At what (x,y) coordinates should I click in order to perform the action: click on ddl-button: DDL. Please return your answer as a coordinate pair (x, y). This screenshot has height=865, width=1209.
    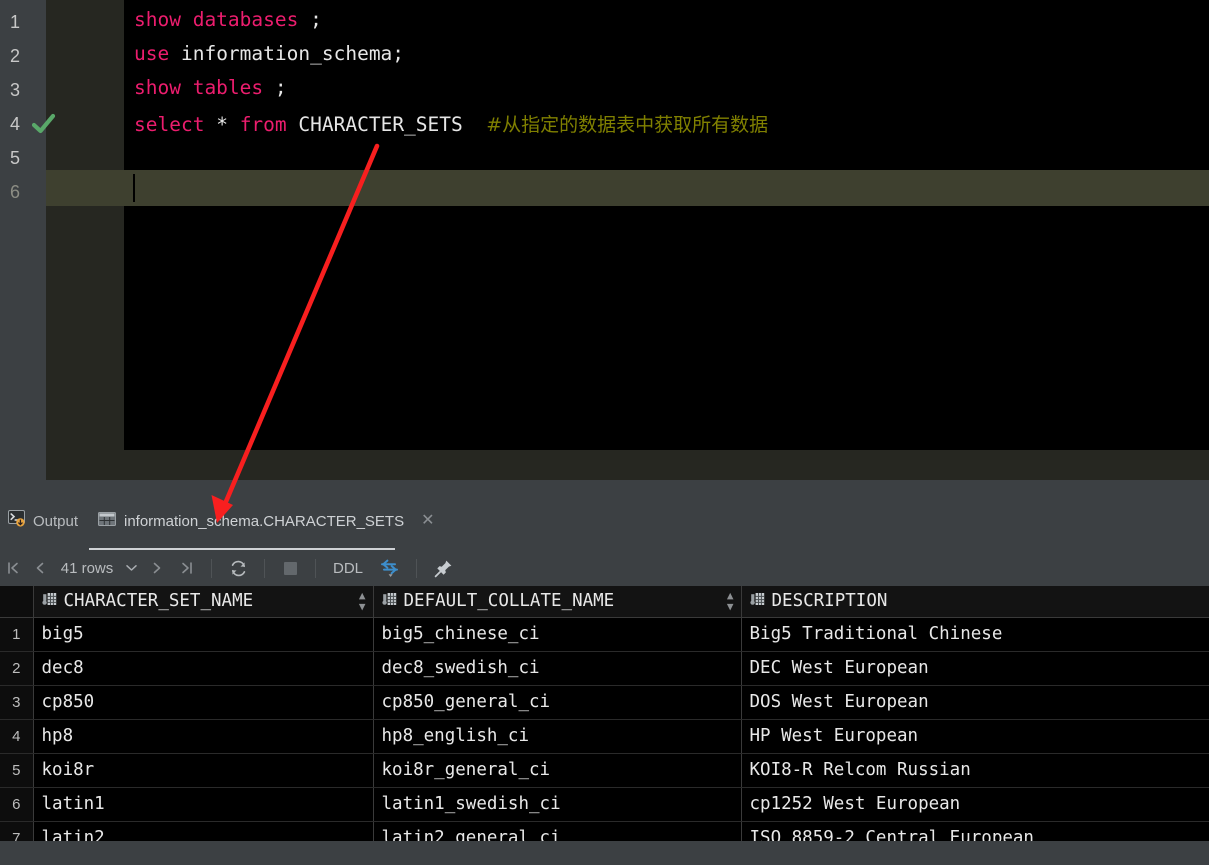
    Looking at the image, I should click on (348, 568).